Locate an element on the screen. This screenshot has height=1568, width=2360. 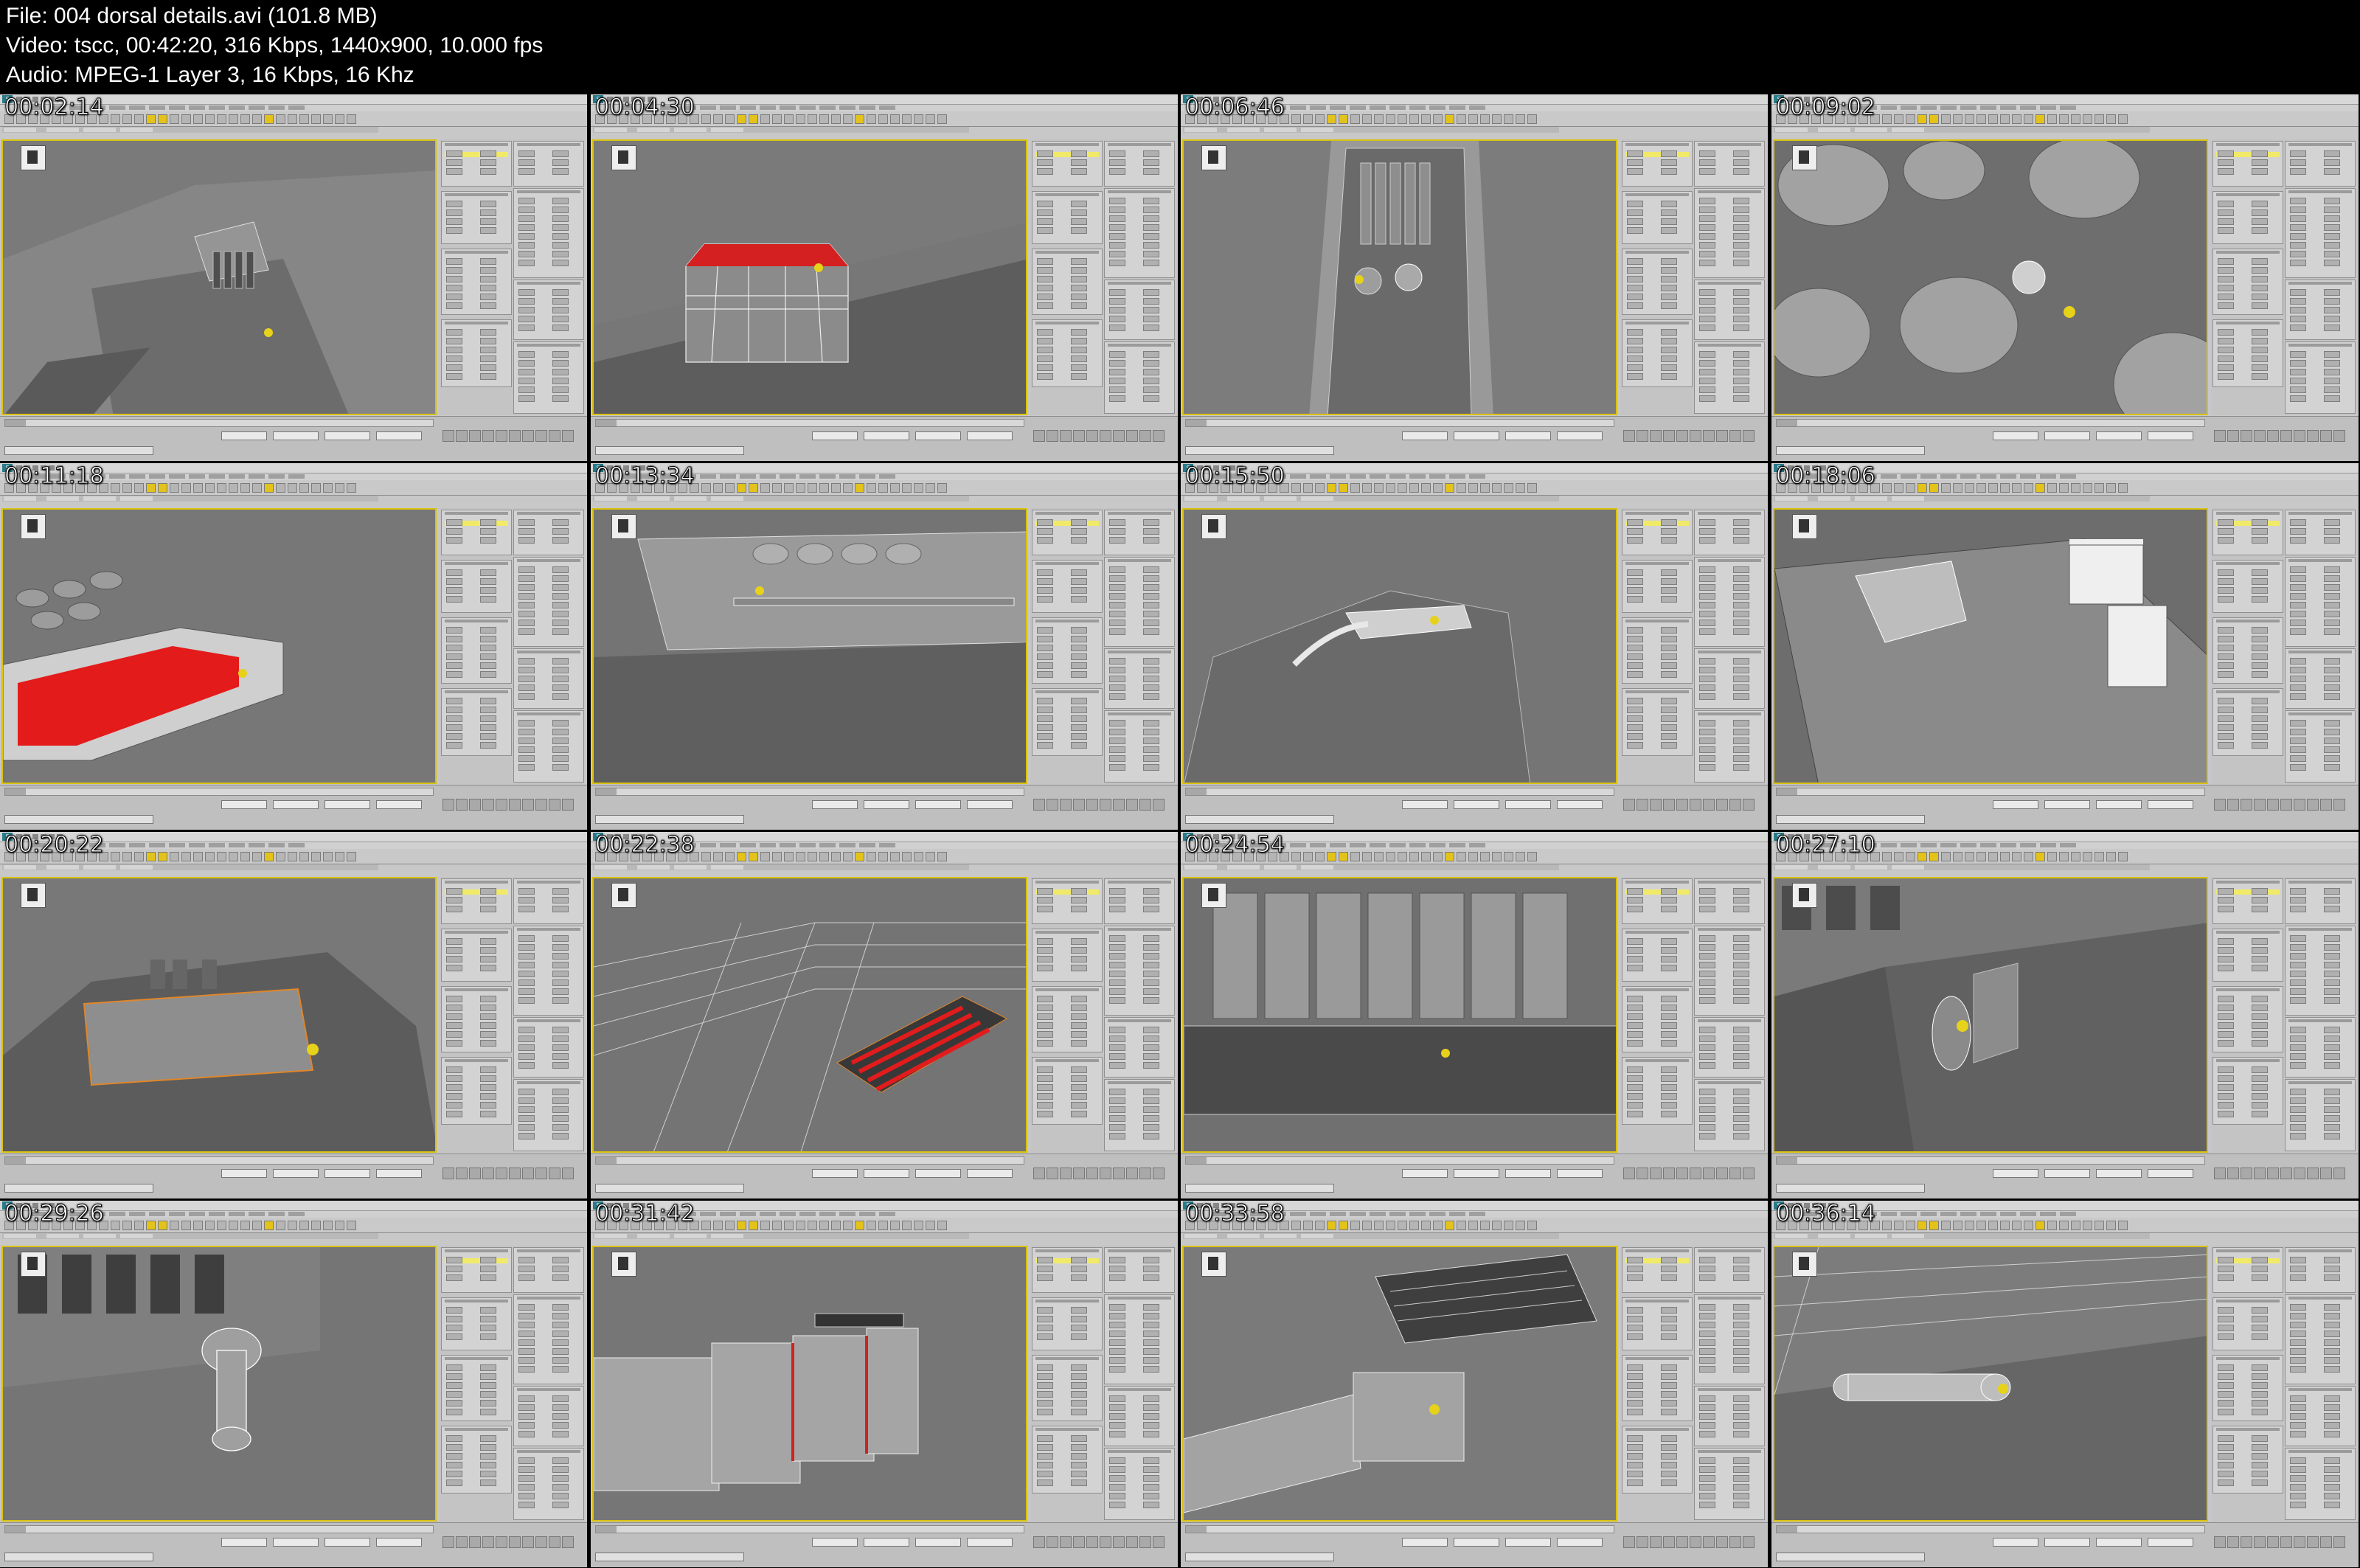
coordinate-field is located at coordinates (244, 1173).